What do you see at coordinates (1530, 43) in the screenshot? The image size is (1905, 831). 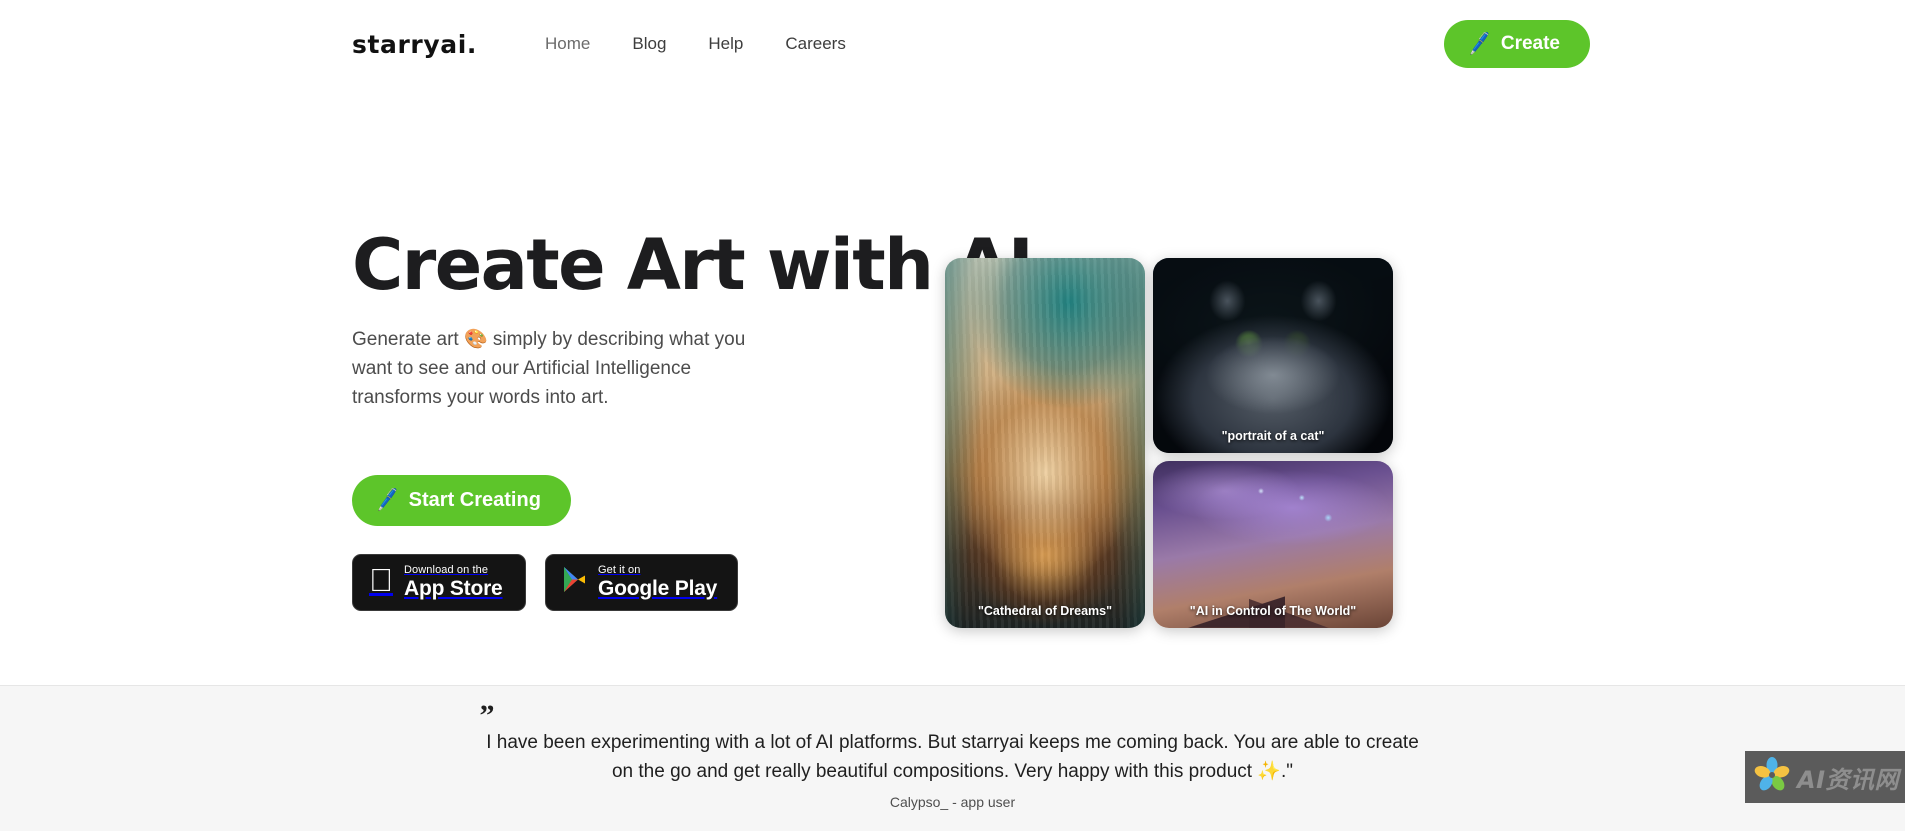 I see `create-button-label: Create` at bounding box center [1530, 43].